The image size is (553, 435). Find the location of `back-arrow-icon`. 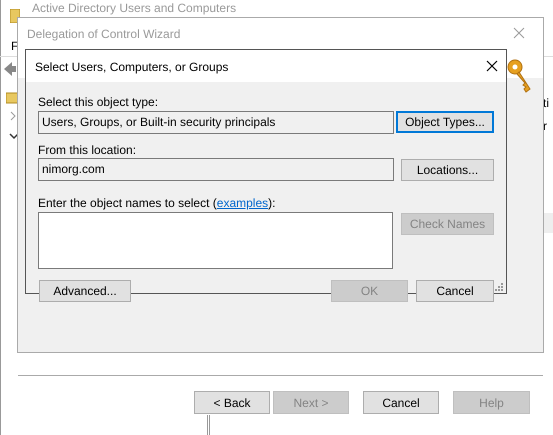

back-arrow-icon is located at coordinates (10, 69).